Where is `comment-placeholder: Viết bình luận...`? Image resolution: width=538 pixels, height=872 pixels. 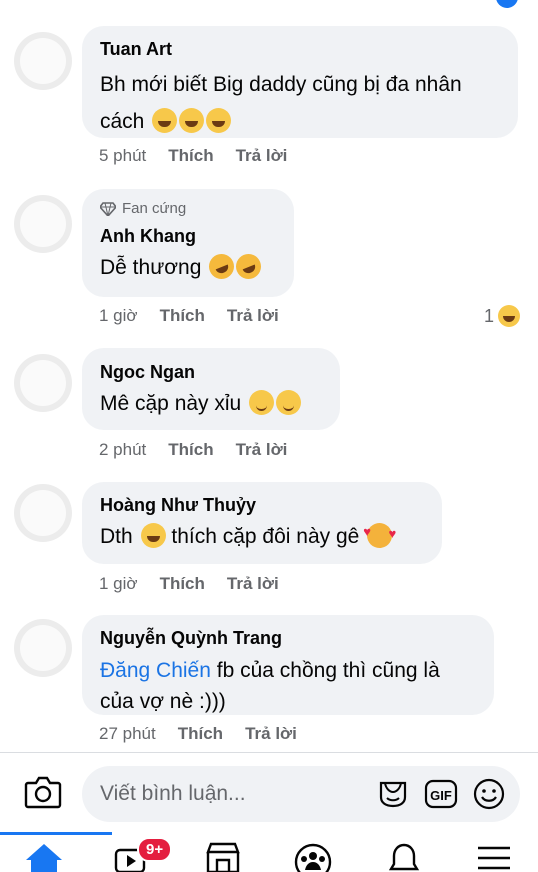 comment-placeholder: Viết bình luận... is located at coordinates (173, 793).